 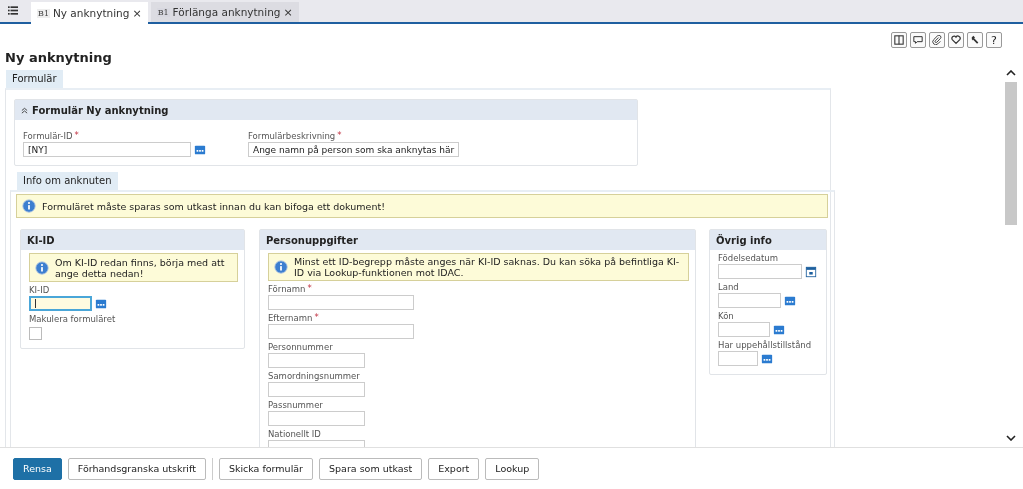 I want to click on scroll-down-icon, so click(x=1011, y=438).